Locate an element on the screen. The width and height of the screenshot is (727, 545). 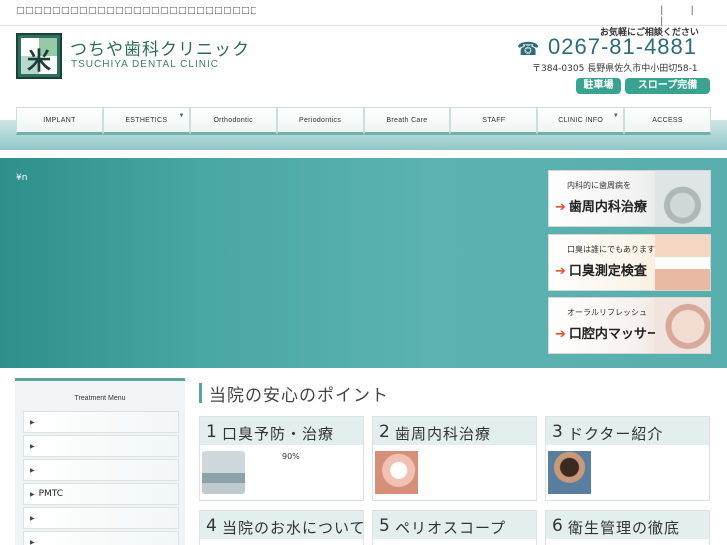
nav-label: ESTHETICS is located at coordinates (146, 120).